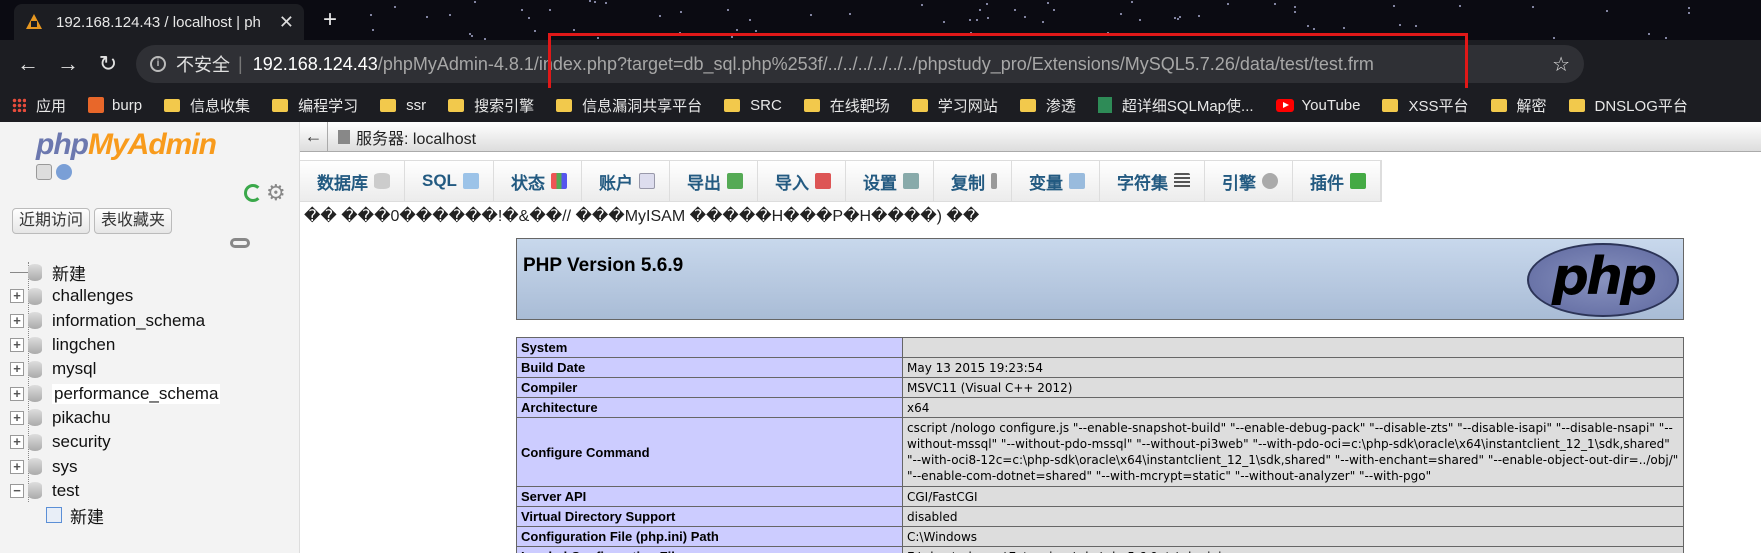 The width and height of the screenshot is (1761, 553). What do you see at coordinates (54, 515) in the screenshot?
I see `new-table-icon` at bounding box center [54, 515].